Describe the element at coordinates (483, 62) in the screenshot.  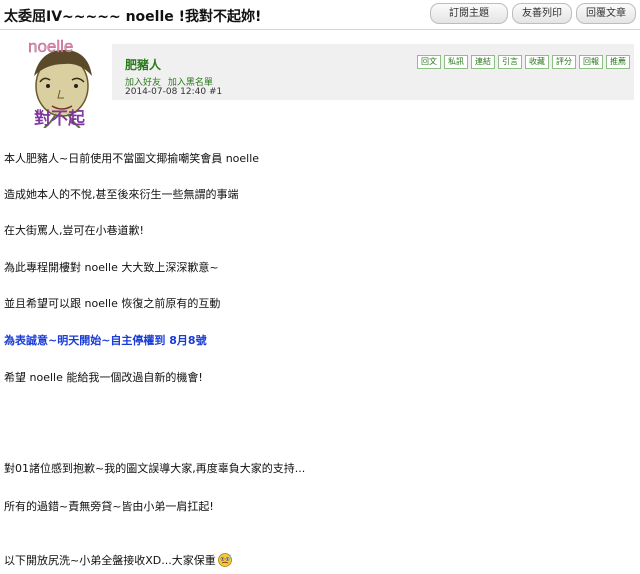
I see `link-button: 連結` at that location.